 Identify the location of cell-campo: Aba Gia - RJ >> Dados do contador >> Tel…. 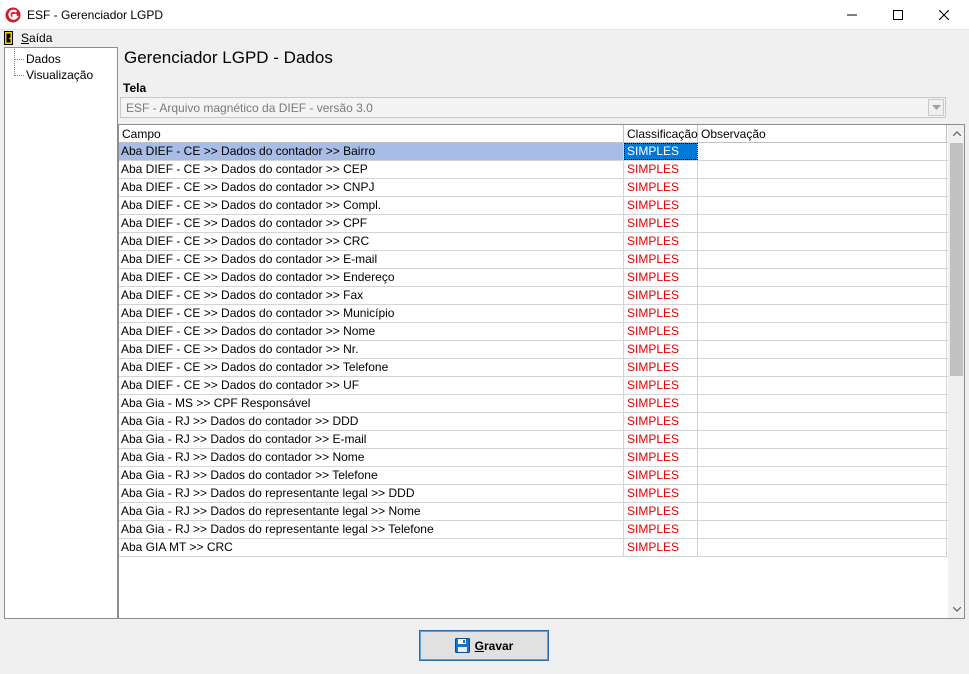
(371, 475).